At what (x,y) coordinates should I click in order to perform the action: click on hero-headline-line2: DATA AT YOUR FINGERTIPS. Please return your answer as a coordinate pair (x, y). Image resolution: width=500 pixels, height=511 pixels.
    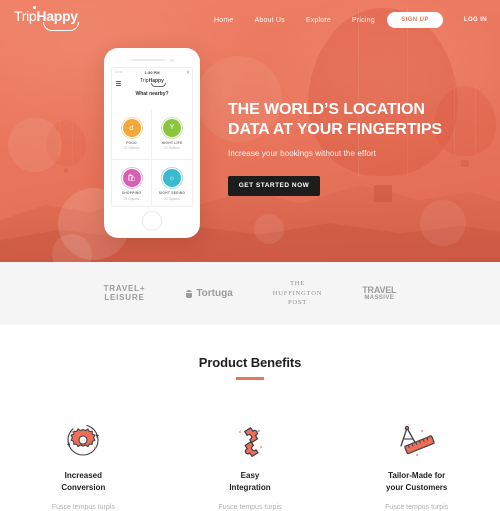
    Looking at the image, I should click on (335, 129).